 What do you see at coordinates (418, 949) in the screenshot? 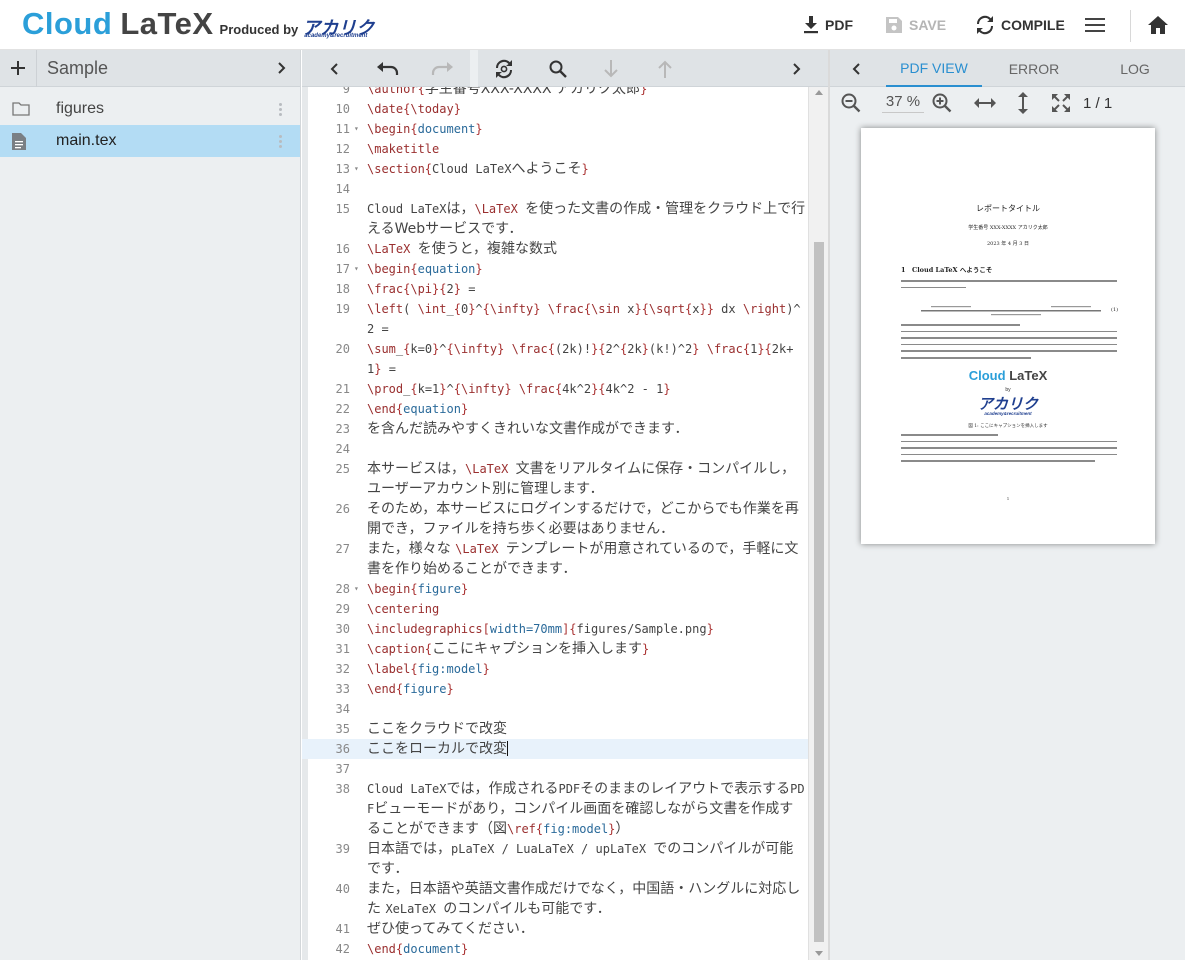
I see `code-line-text: \end{document}` at bounding box center [418, 949].